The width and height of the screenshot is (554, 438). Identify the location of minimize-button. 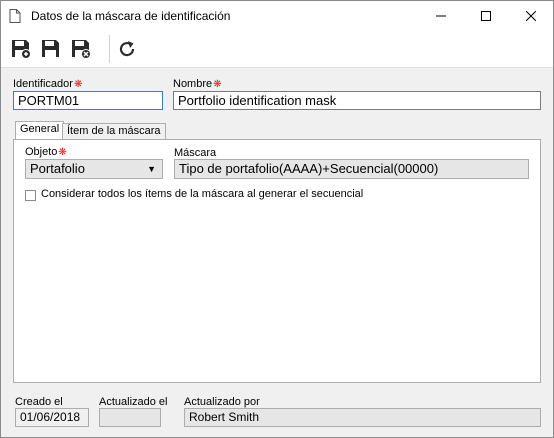
(440, 16).